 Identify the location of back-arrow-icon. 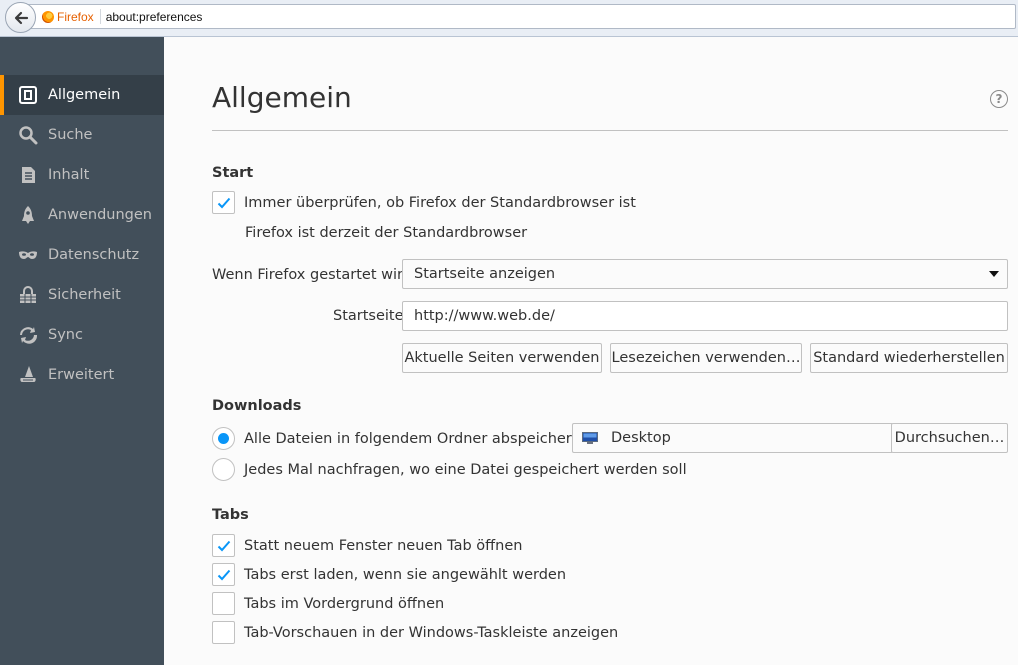
(21, 17).